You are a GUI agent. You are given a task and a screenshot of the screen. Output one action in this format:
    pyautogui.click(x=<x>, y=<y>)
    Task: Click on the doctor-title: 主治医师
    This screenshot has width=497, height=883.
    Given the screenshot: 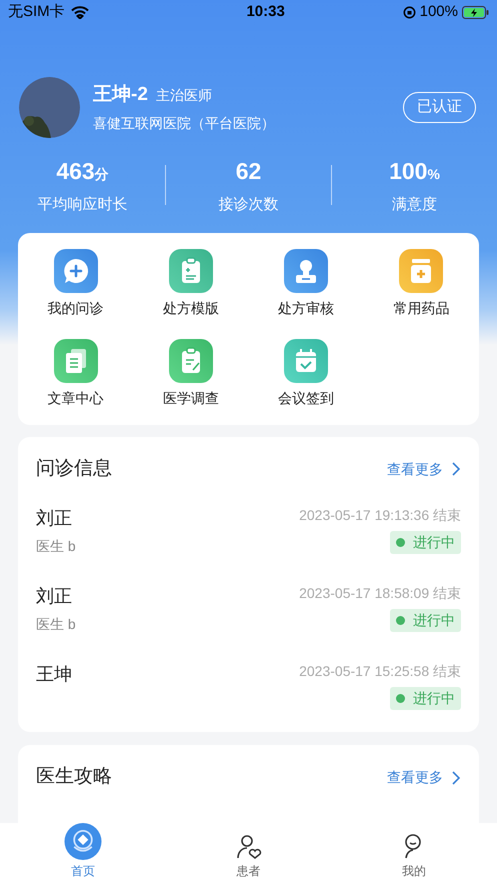 What is the action you would take?
    pyautogui.click(x=184, y=96)
    